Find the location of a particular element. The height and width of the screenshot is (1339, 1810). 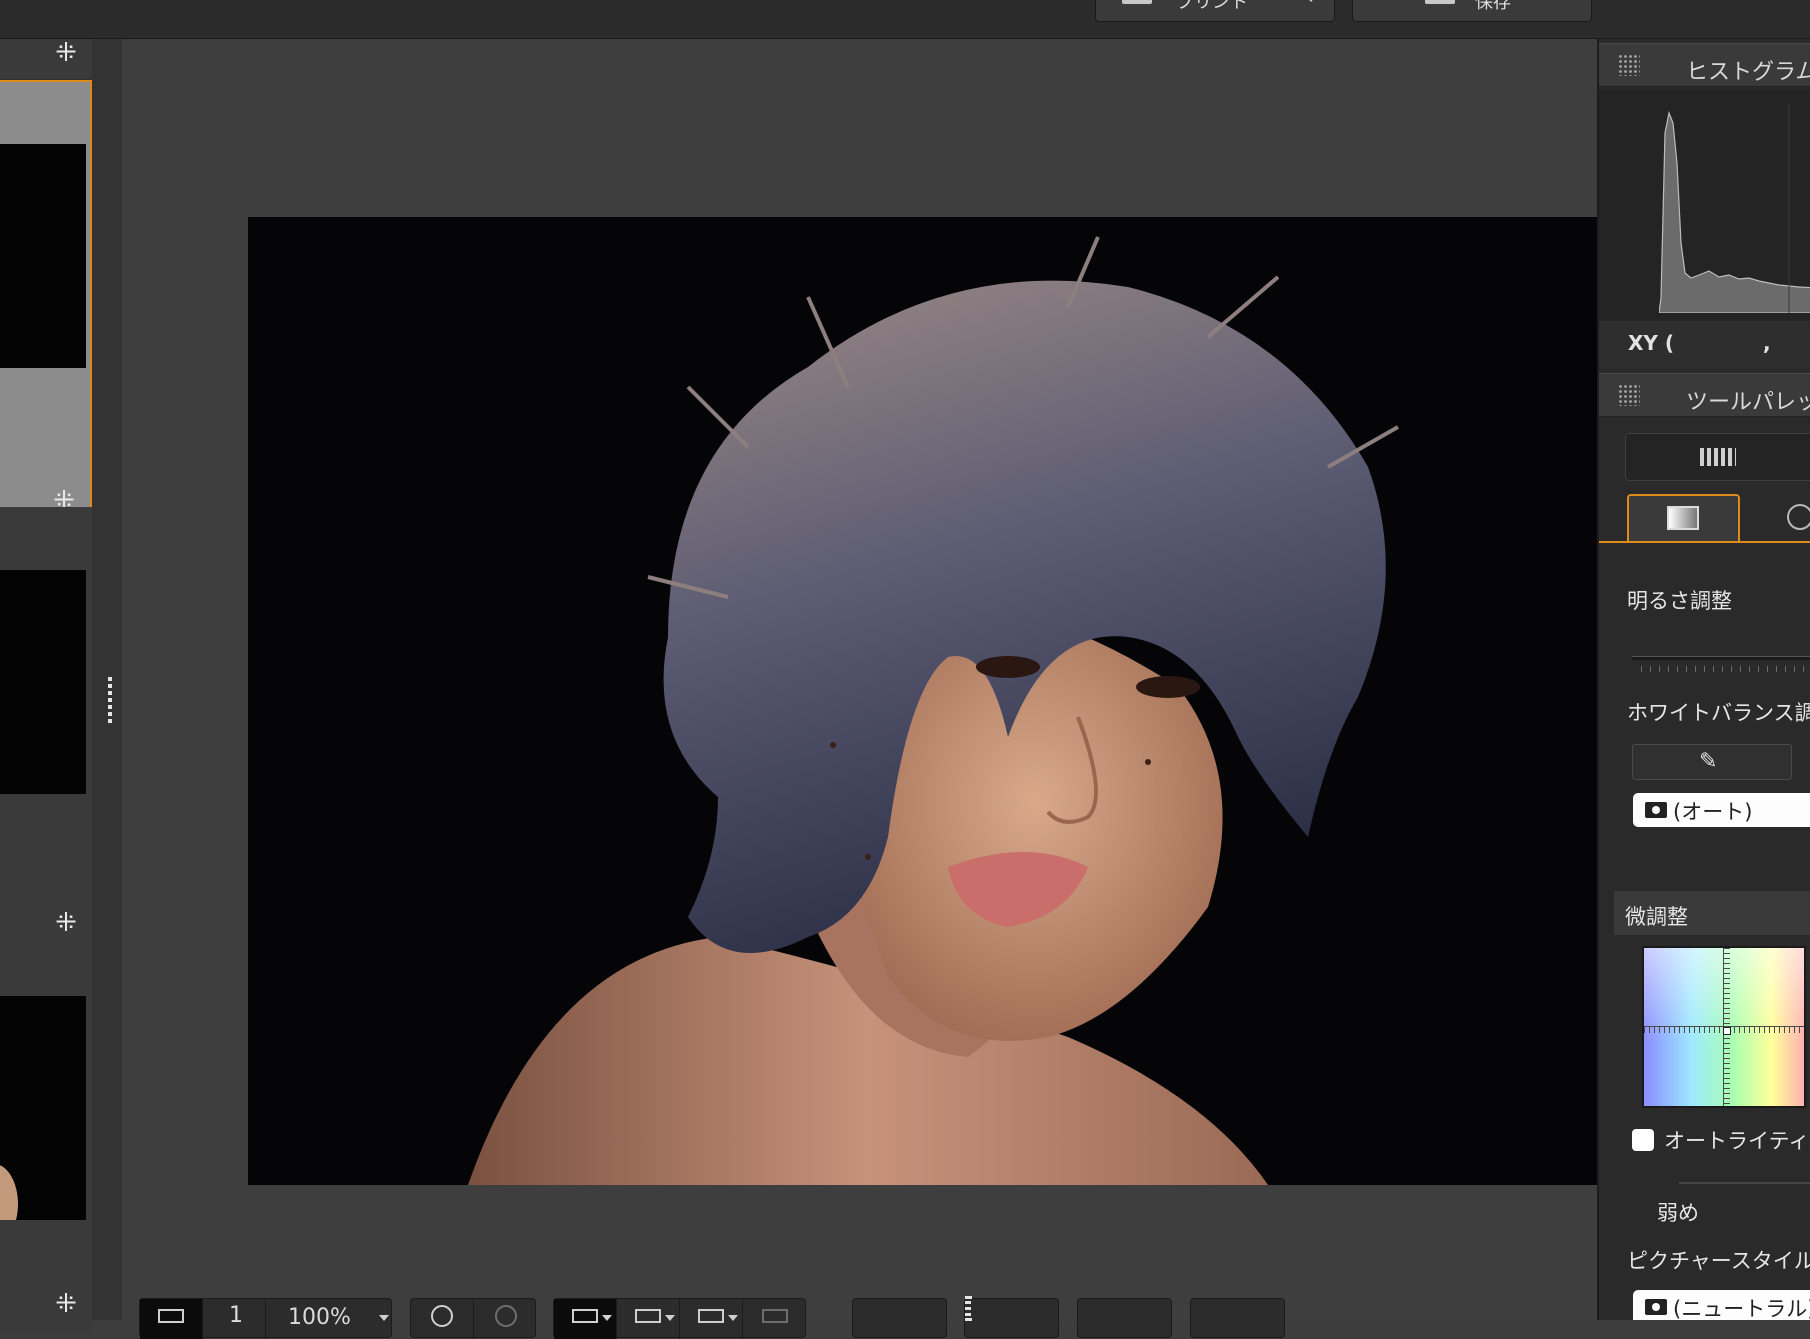

info-button is located at coordinates (1237, 1318).